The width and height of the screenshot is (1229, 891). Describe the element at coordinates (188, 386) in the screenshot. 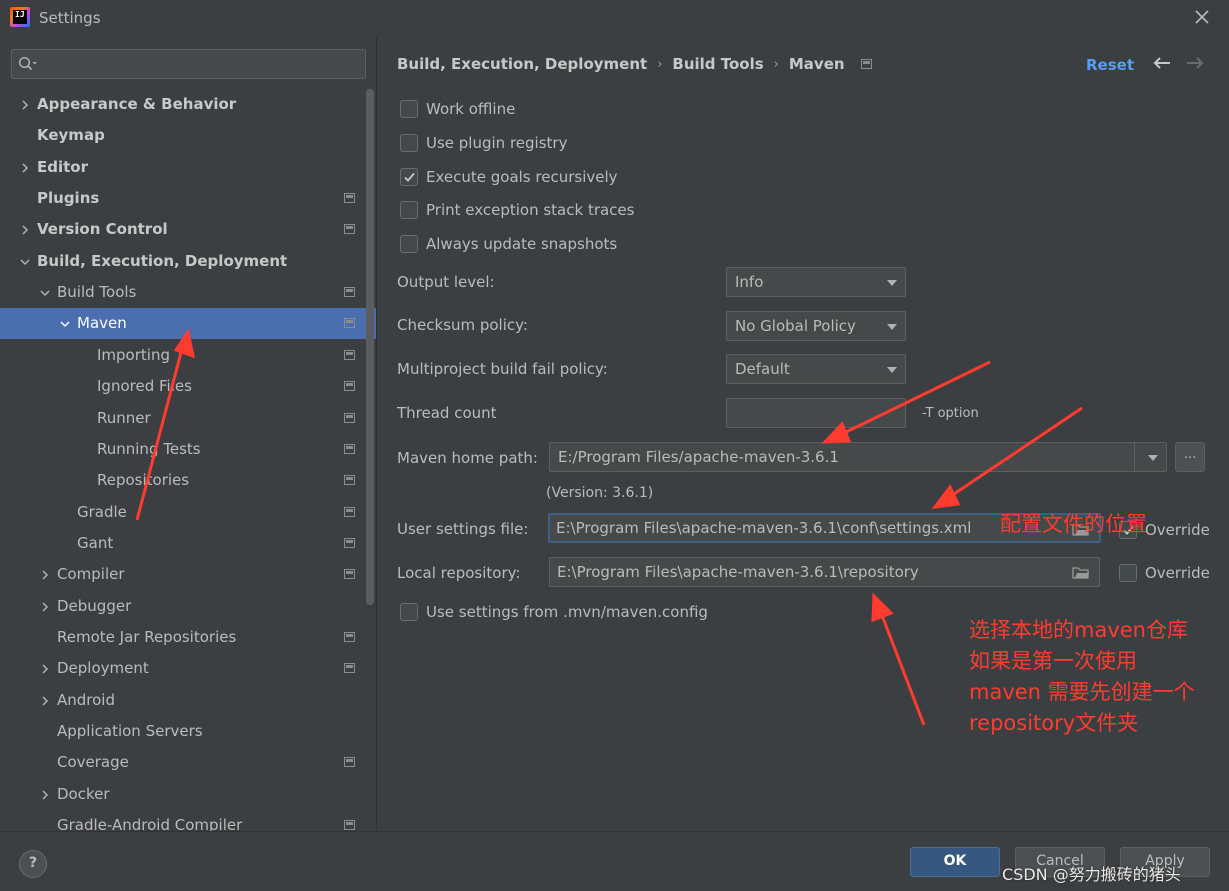

I see `sidebar-item-ignored-files: Ignored Files` at that location.